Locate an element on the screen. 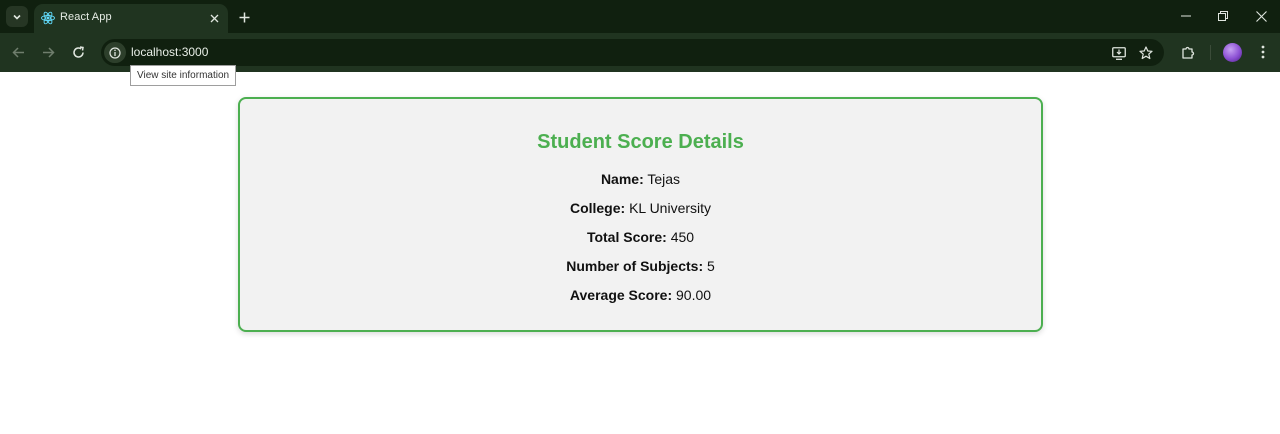 This screenshot has width=1280, height=434. tab-search-button is located at coordinates (17, 16).